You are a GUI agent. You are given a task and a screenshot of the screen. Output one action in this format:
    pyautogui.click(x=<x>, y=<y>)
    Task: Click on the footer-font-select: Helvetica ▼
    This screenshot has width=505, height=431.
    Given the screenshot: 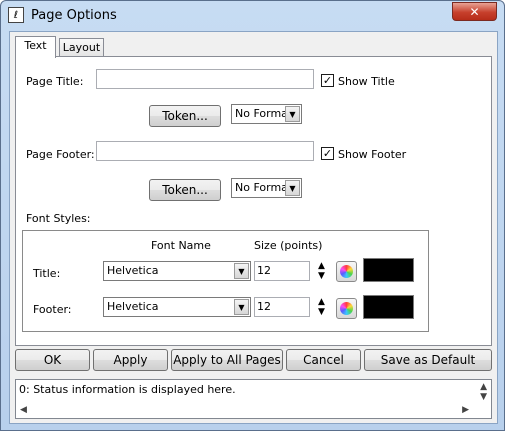 What is the action you would take?
    pyautogui.click(x=177, y=307)
    